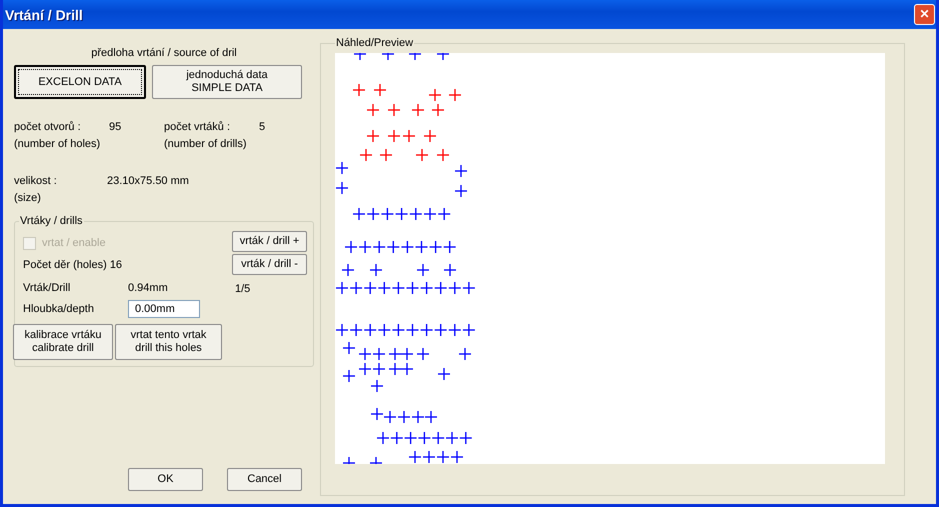  Describe the element at coordinates (269, 264) in the screenshot. I see `previous-drill-button: vrták / drill -` at that location.